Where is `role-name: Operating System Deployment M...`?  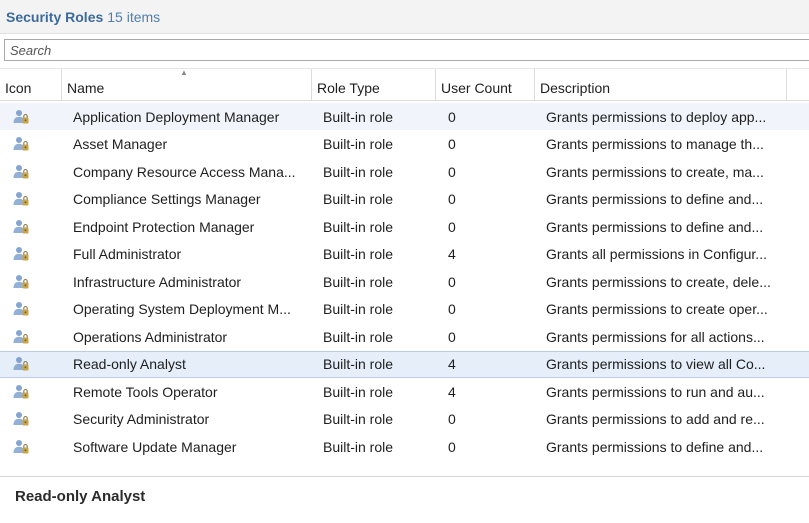
role-name: Operating System Deployment M... is located at coordinates (182, 309).